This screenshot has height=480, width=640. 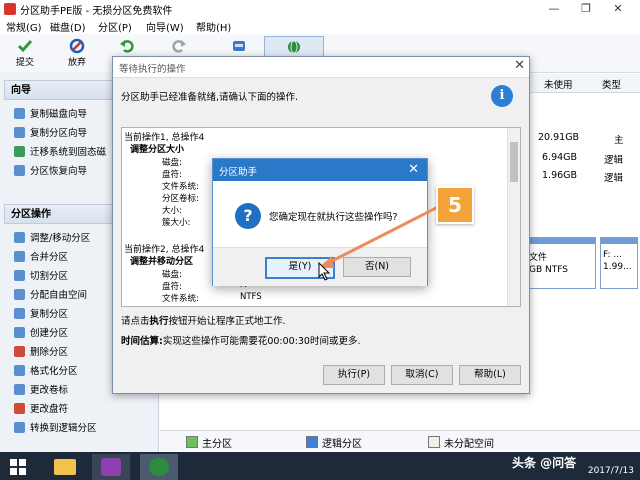 I want to click on sidebar-item-split: 切割分区, so click(x=41, y=277).